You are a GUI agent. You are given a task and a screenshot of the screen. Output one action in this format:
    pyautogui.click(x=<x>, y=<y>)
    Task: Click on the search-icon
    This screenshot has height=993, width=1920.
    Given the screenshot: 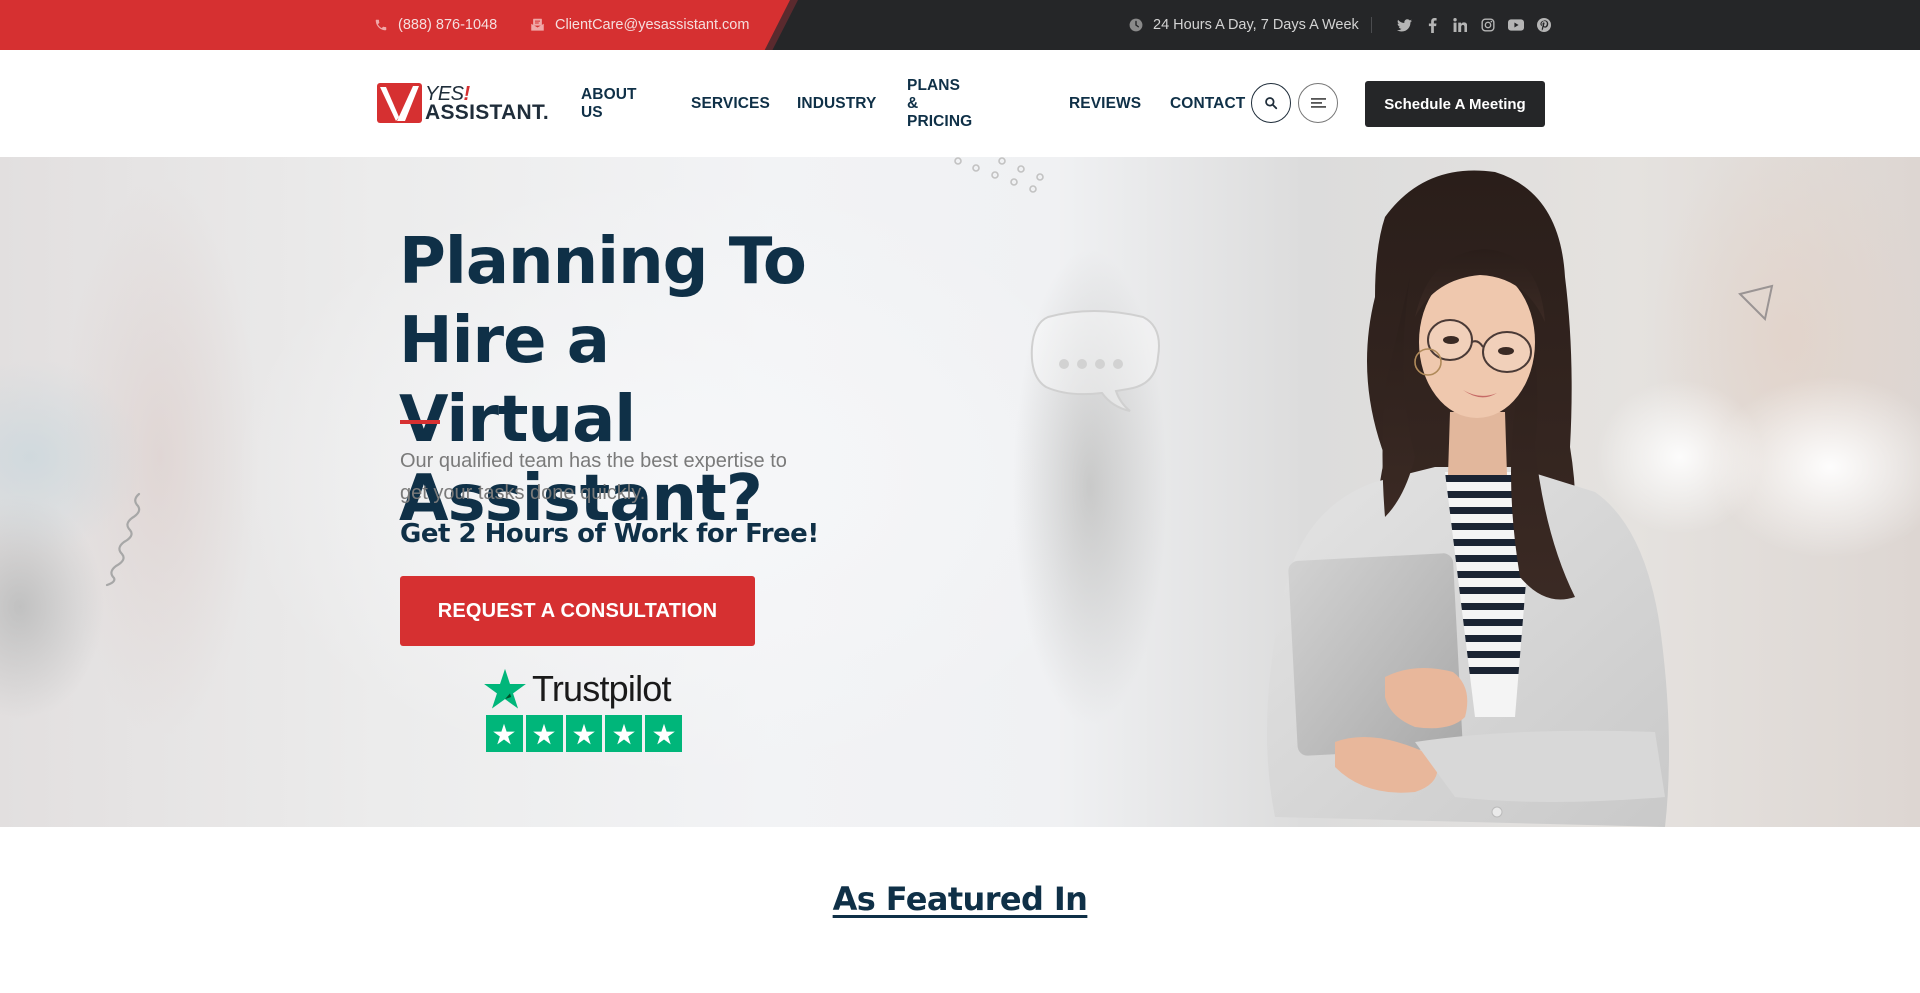 What is the action you would take?
    pyautogui.click(x=1271, y=103)
    